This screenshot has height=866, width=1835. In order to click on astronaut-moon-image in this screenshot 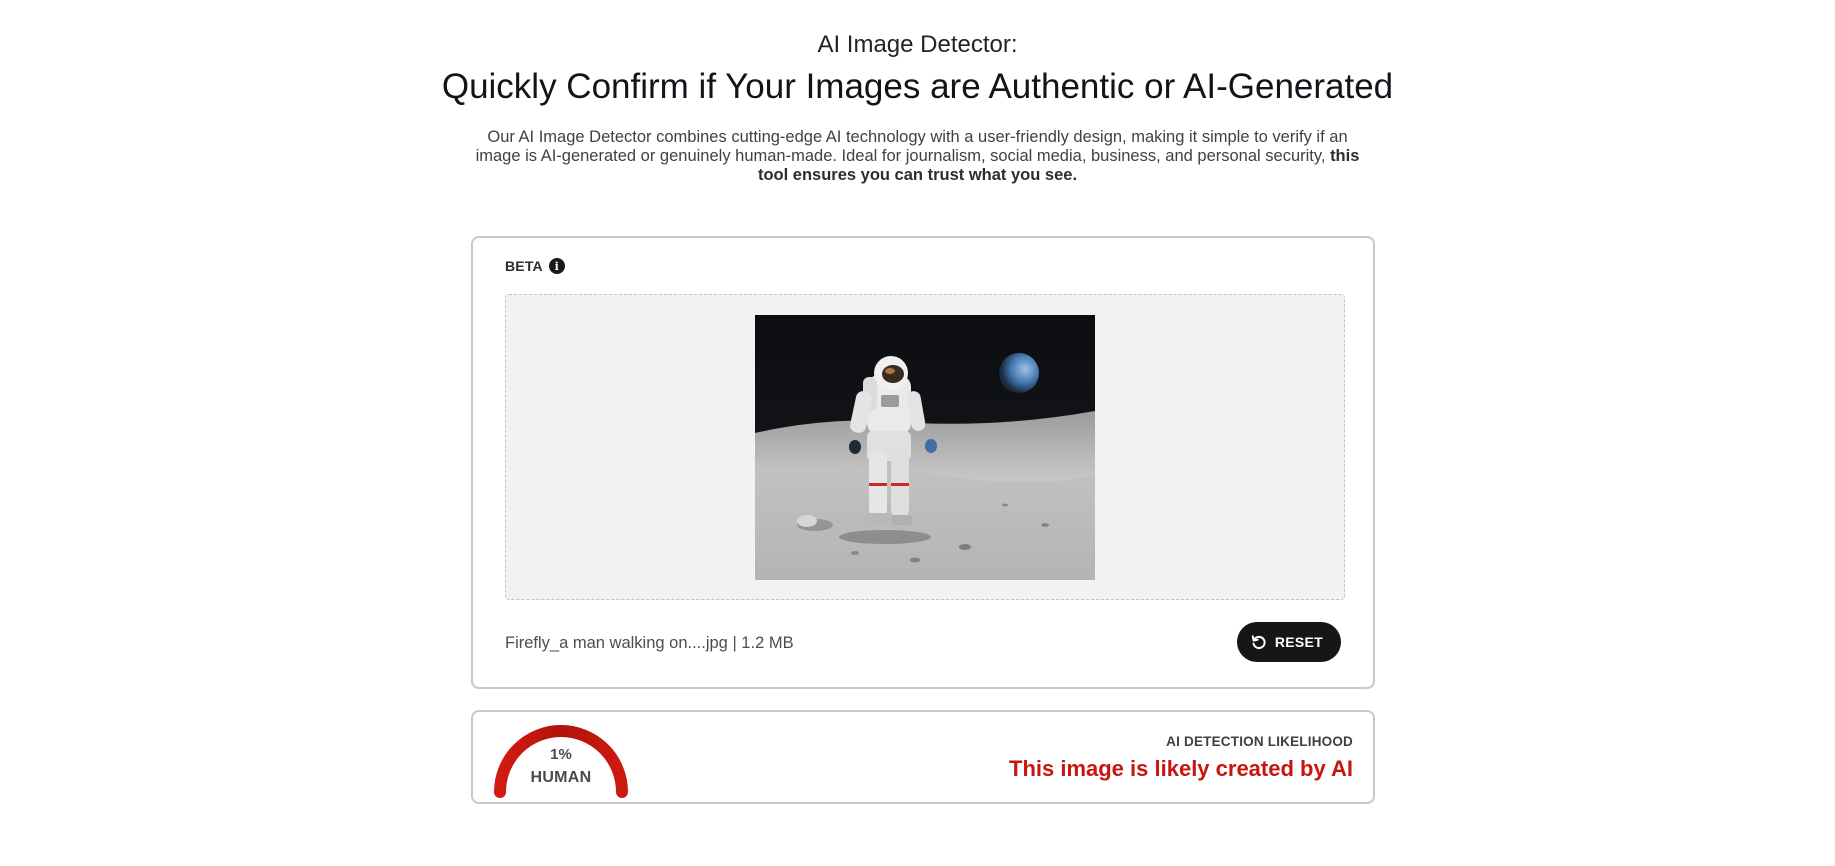, I will do `click(925, 447)`.